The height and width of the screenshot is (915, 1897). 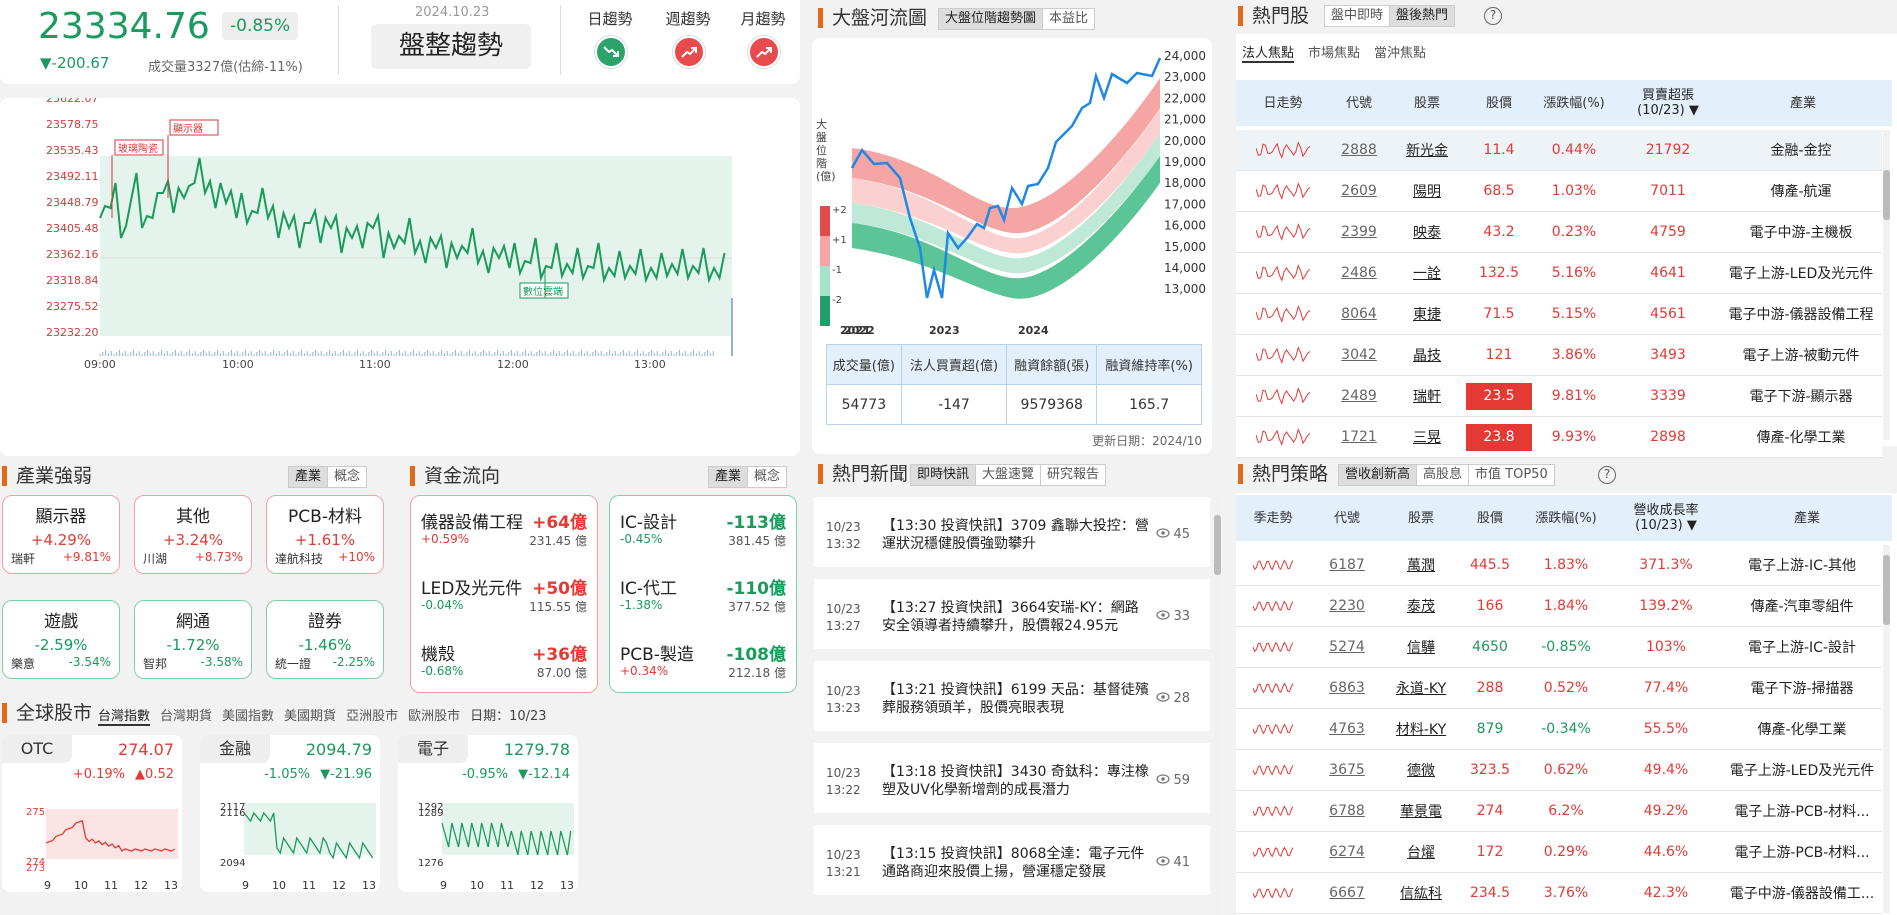 What do you see at coordinates (92, 813) in the screenshot?
I see `market-card: OTC 274.07 +0.19% ▲0.52 275 274 273 9 10 11 12 13` at bounding box center [92, 813].